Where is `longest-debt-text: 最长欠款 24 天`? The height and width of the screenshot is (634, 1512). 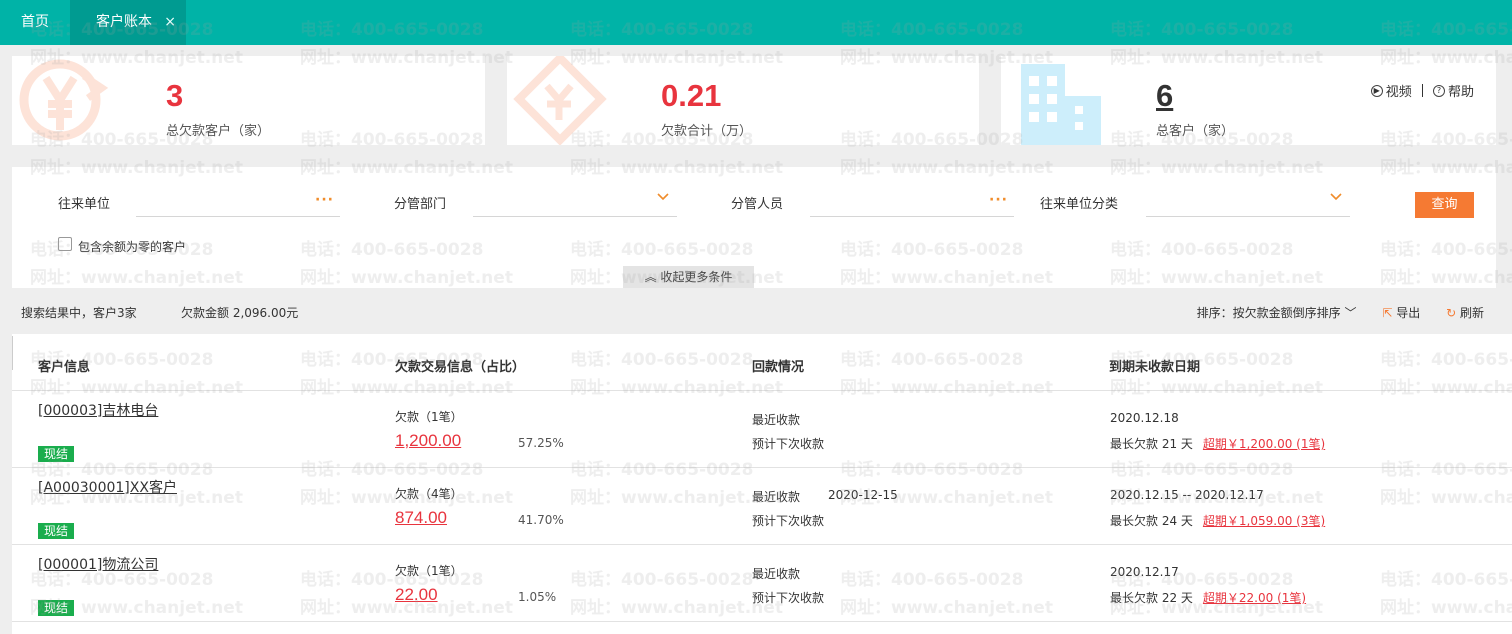 longest-debt-text: 最长欠款 24 天 is located at coordinates (1151, 521).